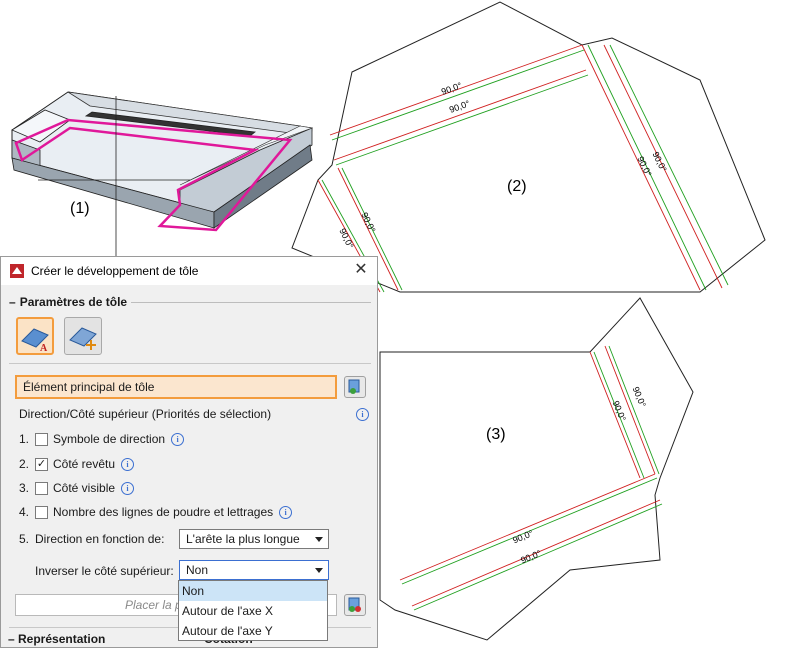  I want to click on direction-based-select: L'arête la plus longue, so click(254, 539).